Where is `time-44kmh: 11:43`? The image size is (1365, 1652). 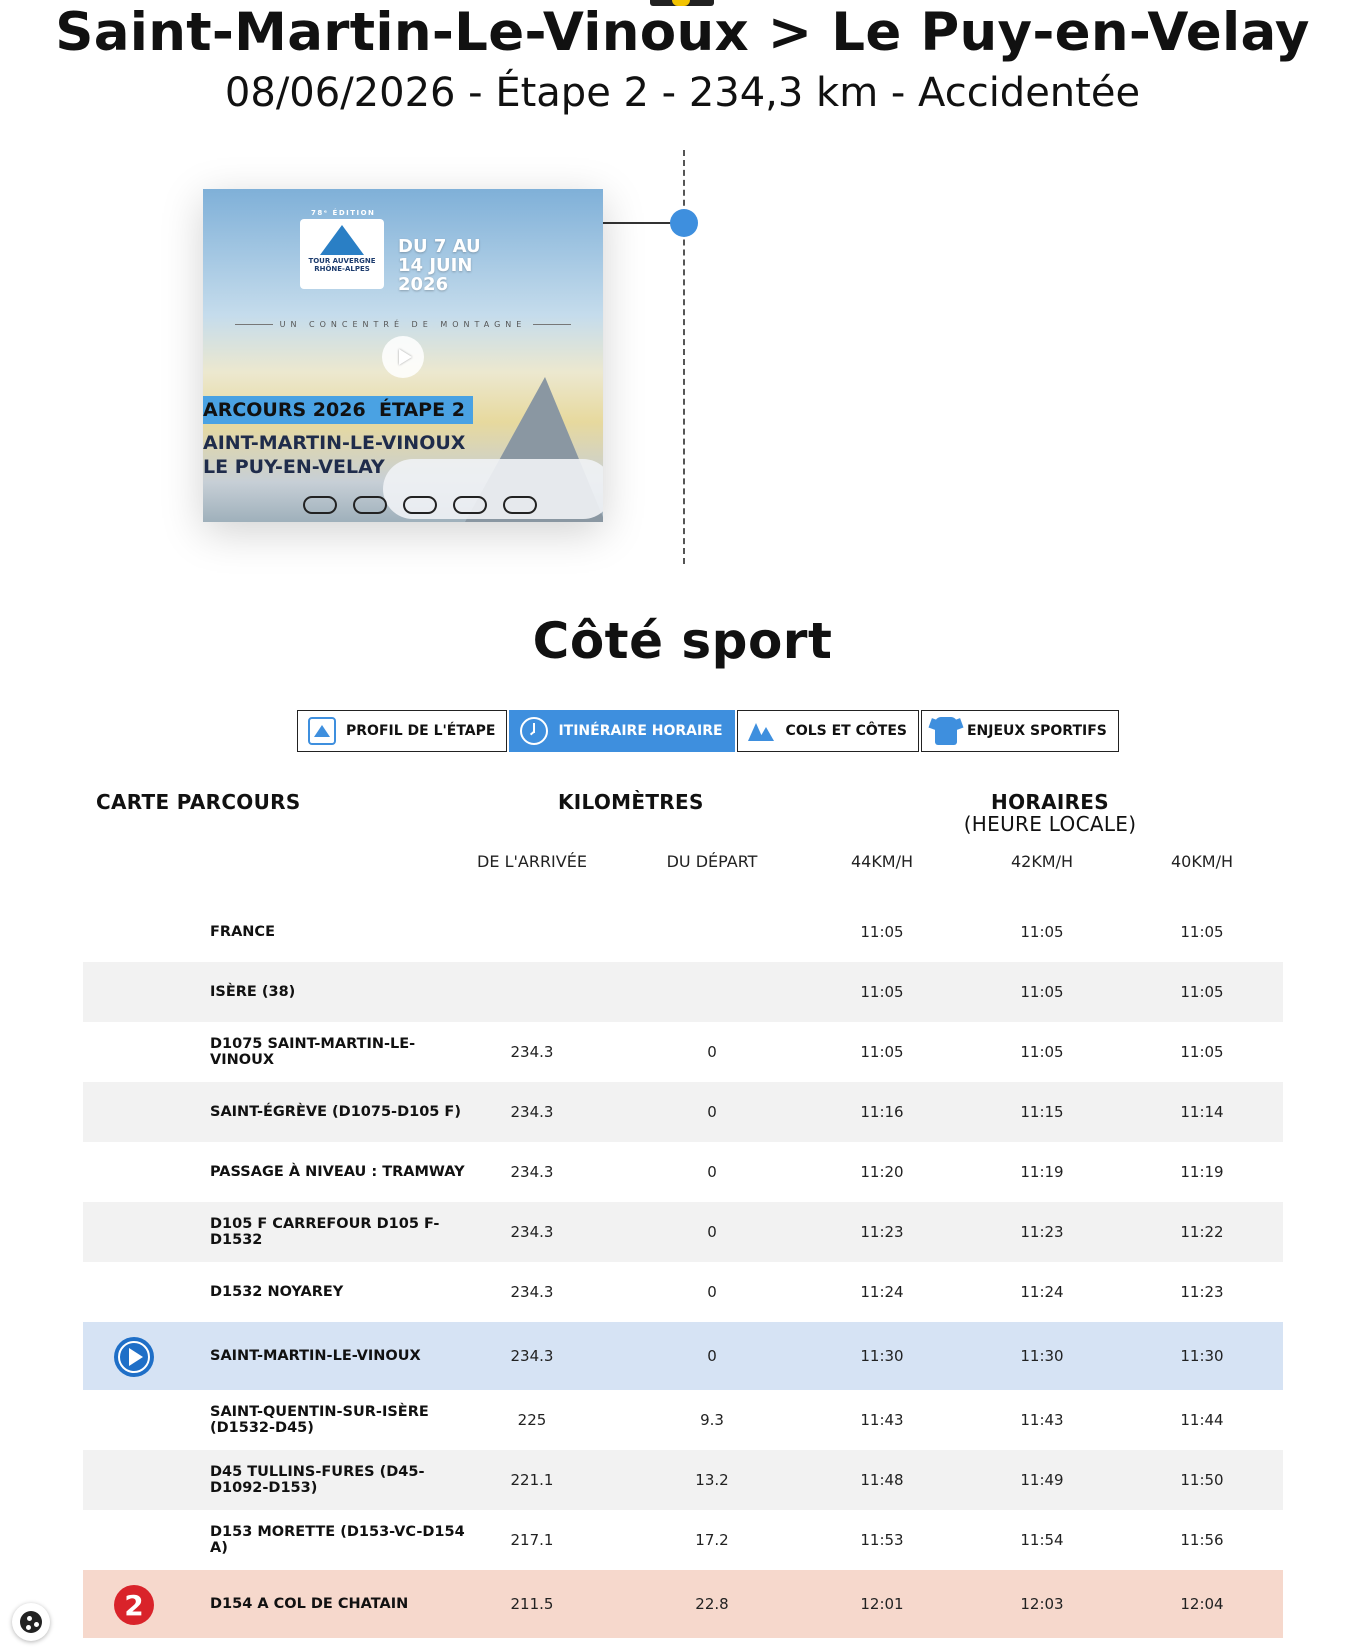 time-44kmh: 11:43 is located at coordinates (882, 1420).